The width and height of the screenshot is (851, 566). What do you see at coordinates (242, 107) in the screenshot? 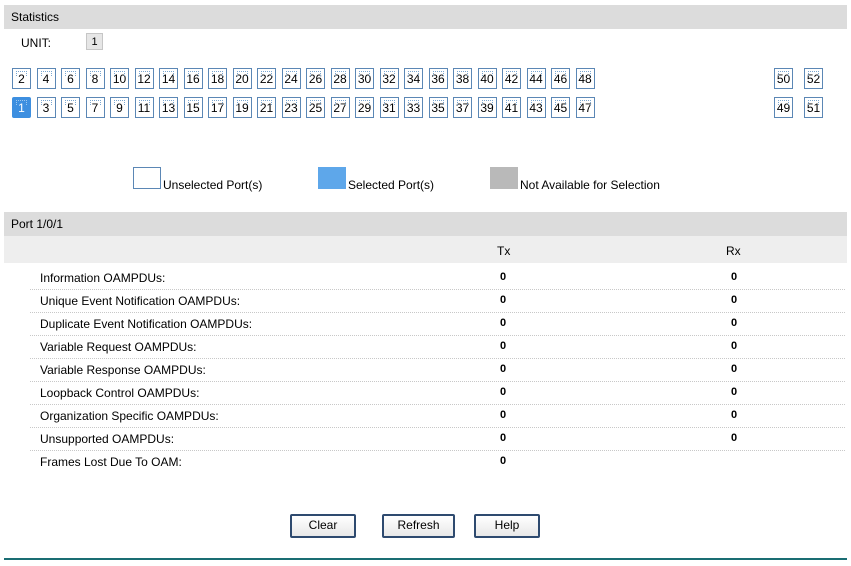
I see `port-19: 19` at bounding box center [242, 107].